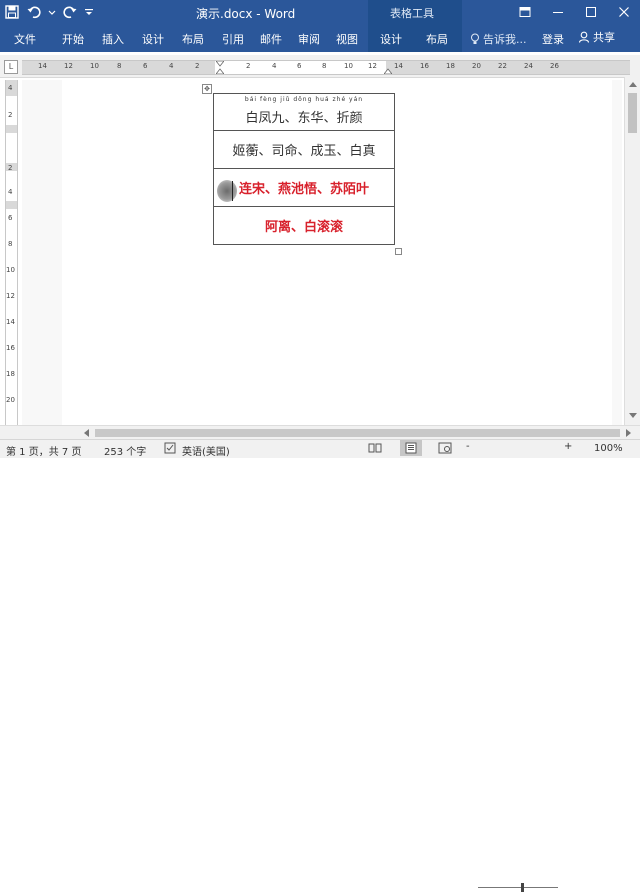  What do you see at coordinates (25, 39) in the screenshot?
I see `tab-file: 文件` at bounding box center [25, 39].